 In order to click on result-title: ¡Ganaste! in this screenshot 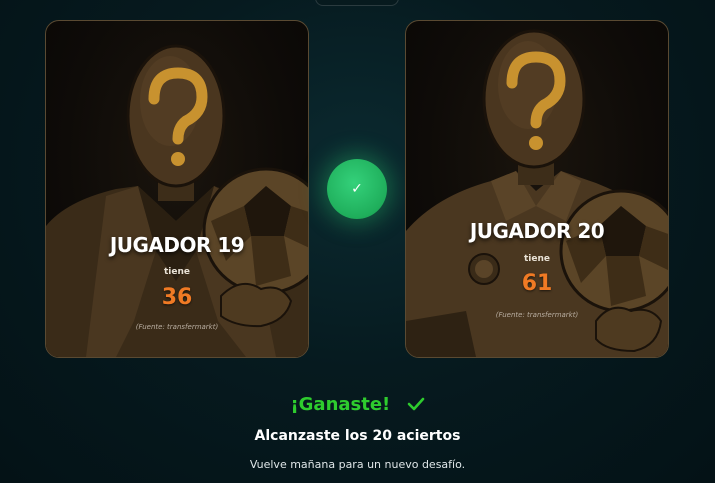, I will do `click(357, 404)`.